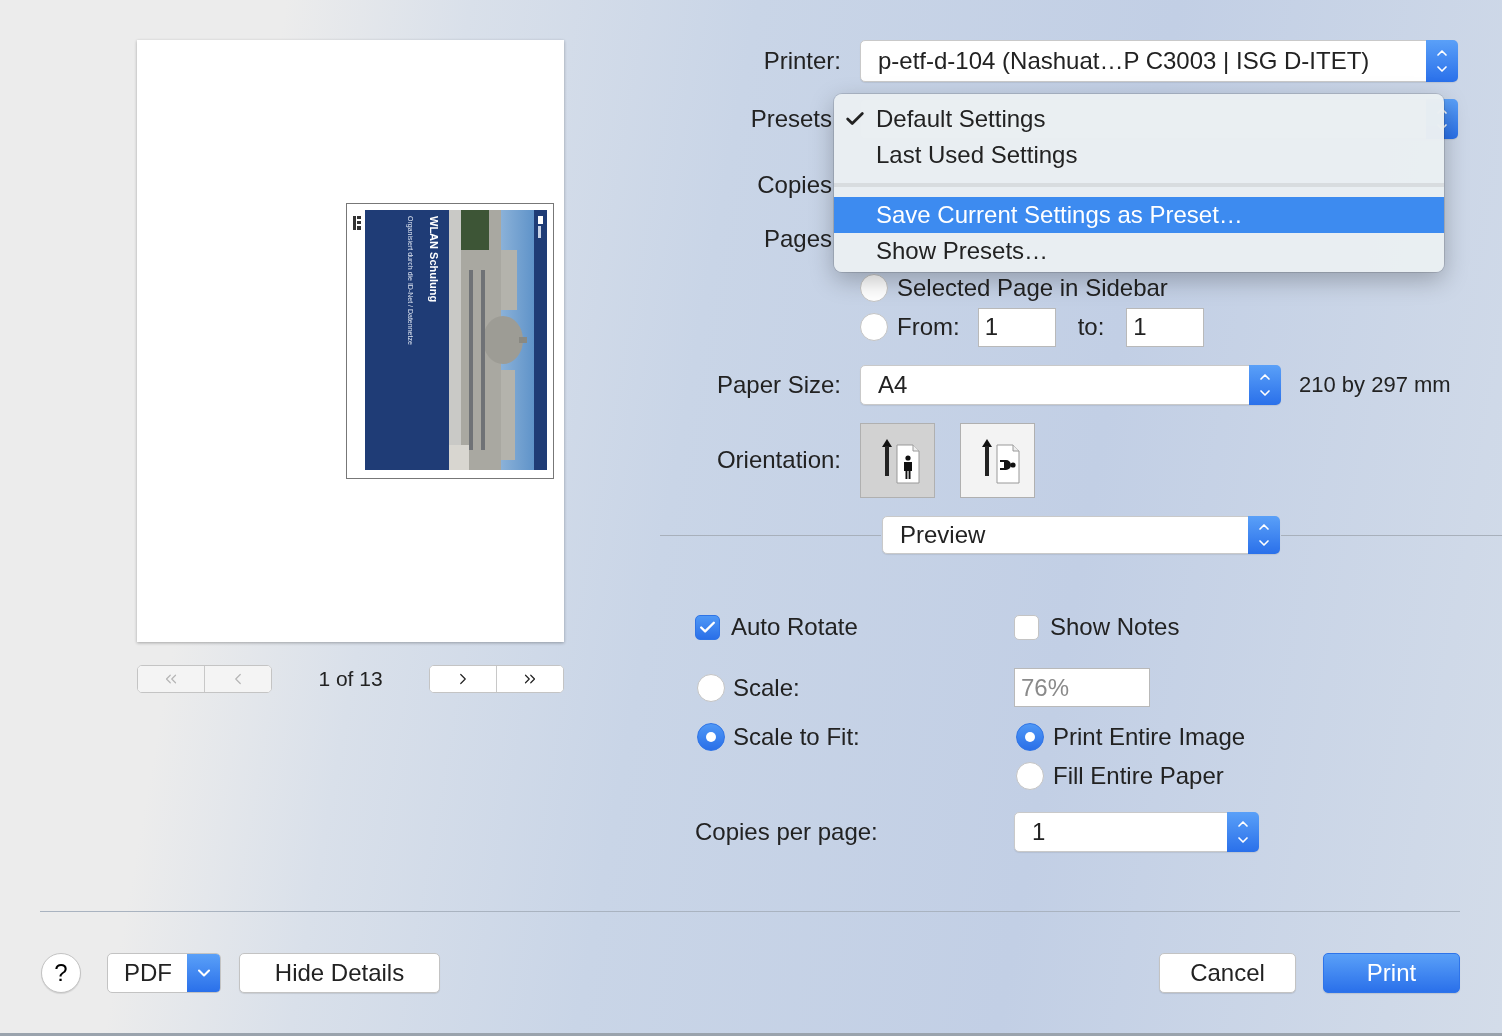  I want to click on radio-label: From:, so click(928, 327).